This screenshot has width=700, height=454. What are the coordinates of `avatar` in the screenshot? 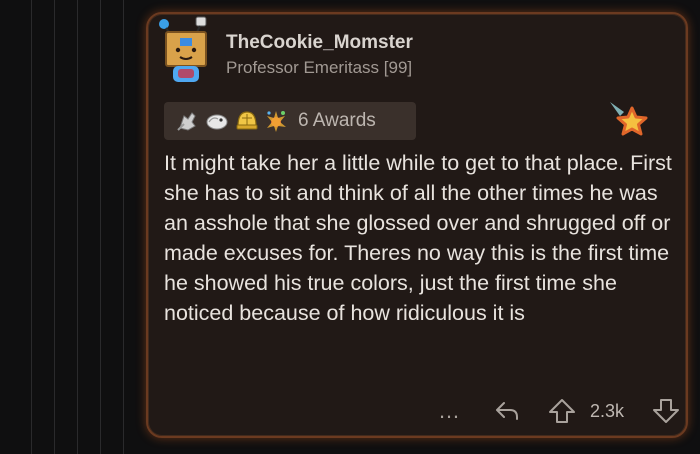 It's located at (186, 50).